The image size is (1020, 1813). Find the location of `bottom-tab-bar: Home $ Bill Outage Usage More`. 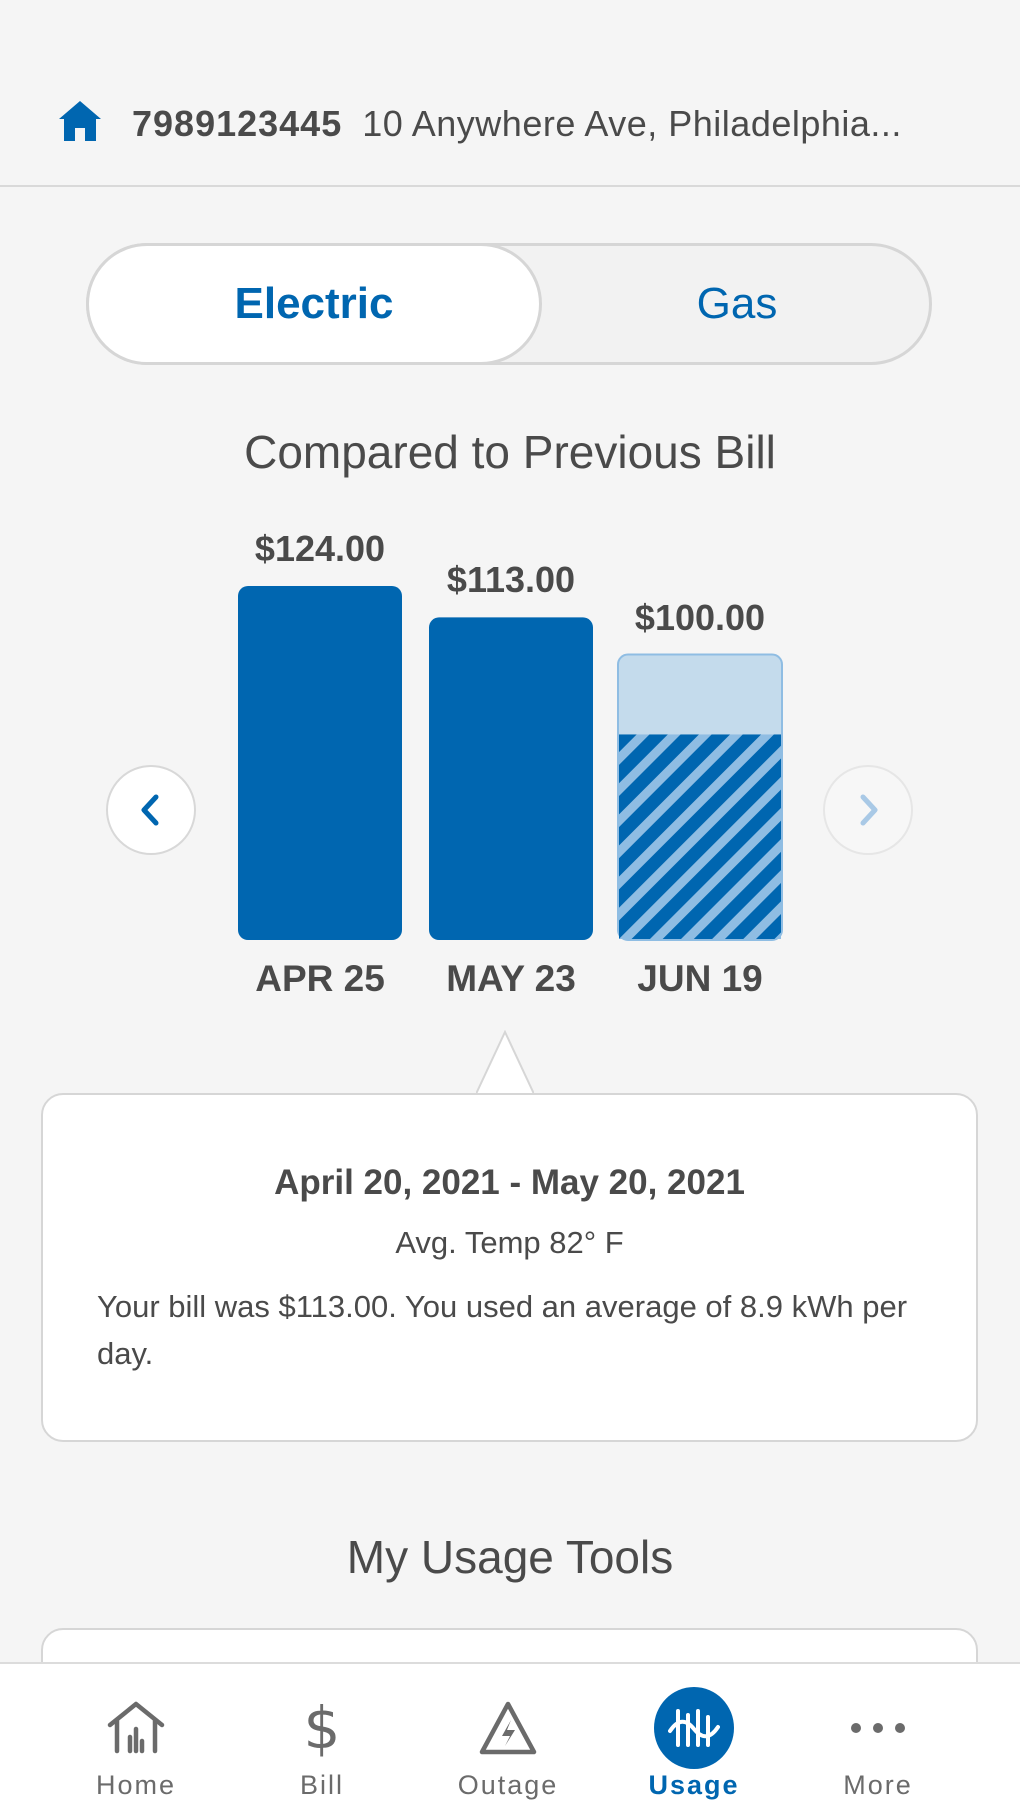

bottom-tab-bar: Home $ Bill Outage Usage More is located at coordinates (510, 1737).